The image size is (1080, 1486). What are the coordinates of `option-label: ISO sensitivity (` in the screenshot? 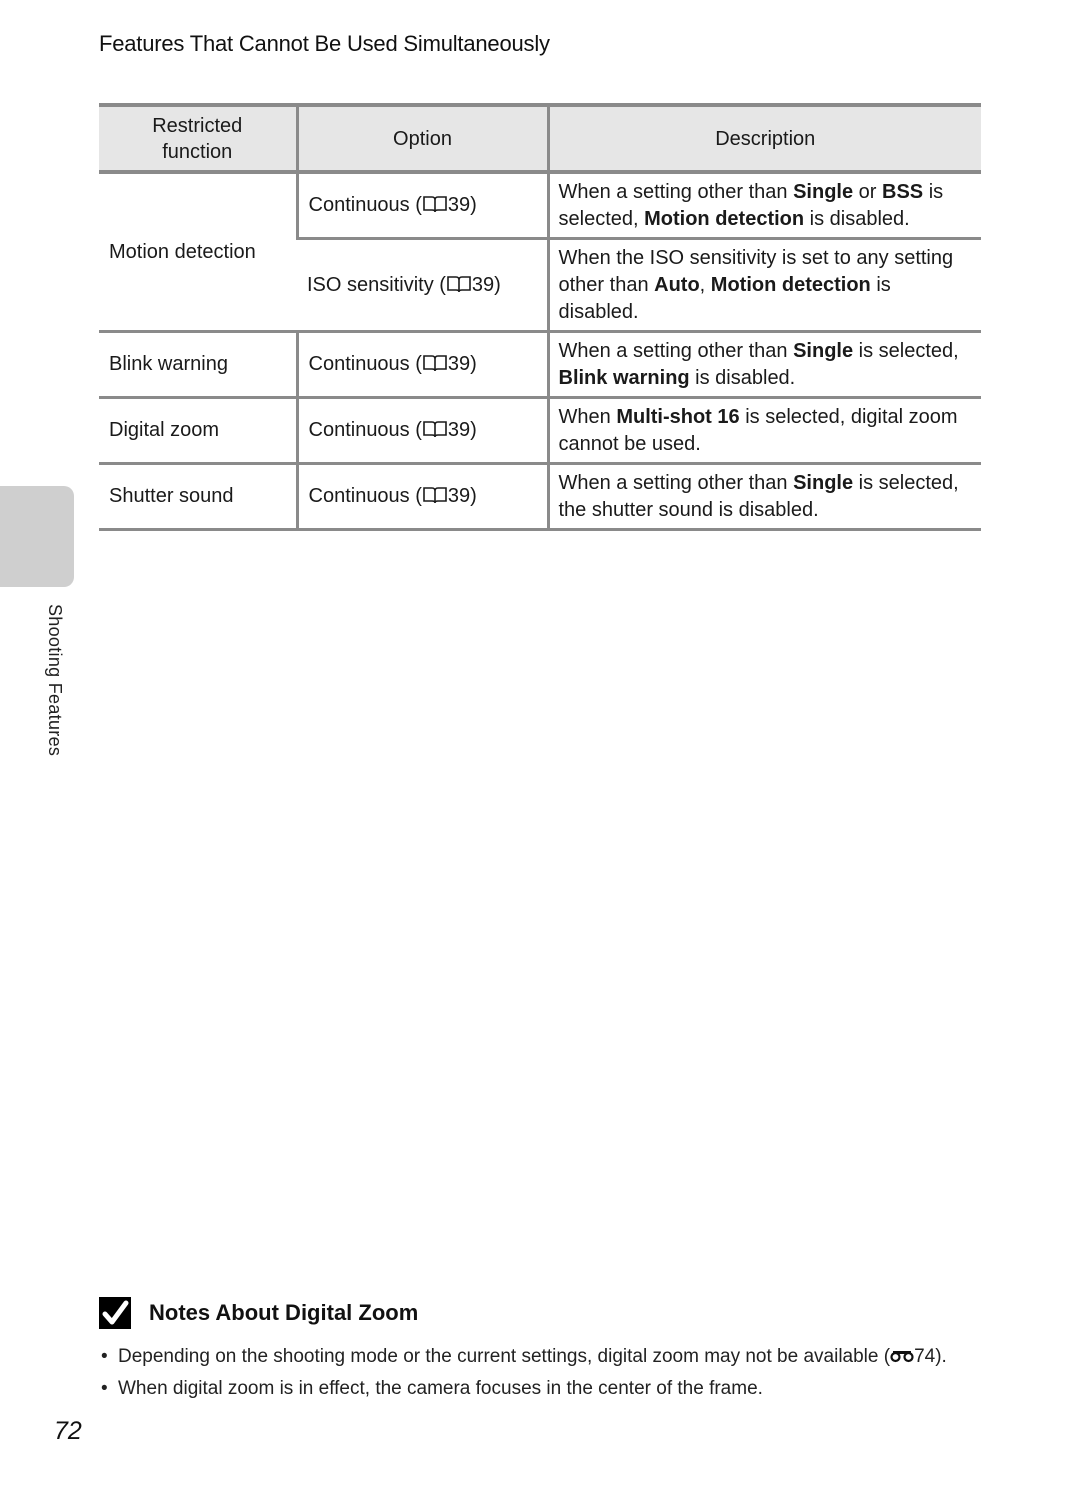 It's located at (376, 284).